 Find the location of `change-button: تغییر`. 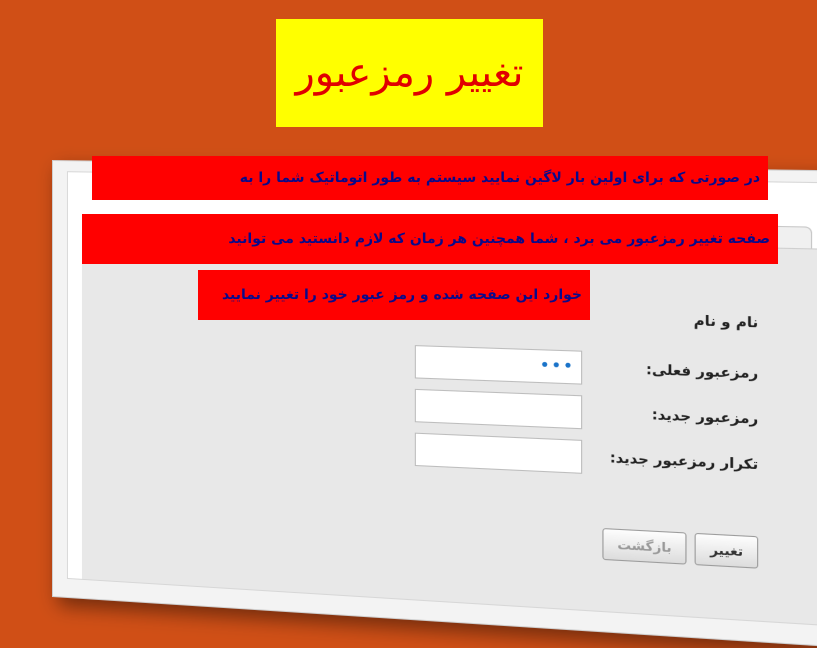

change-button: تغییر is located at coordinates (727, 550).